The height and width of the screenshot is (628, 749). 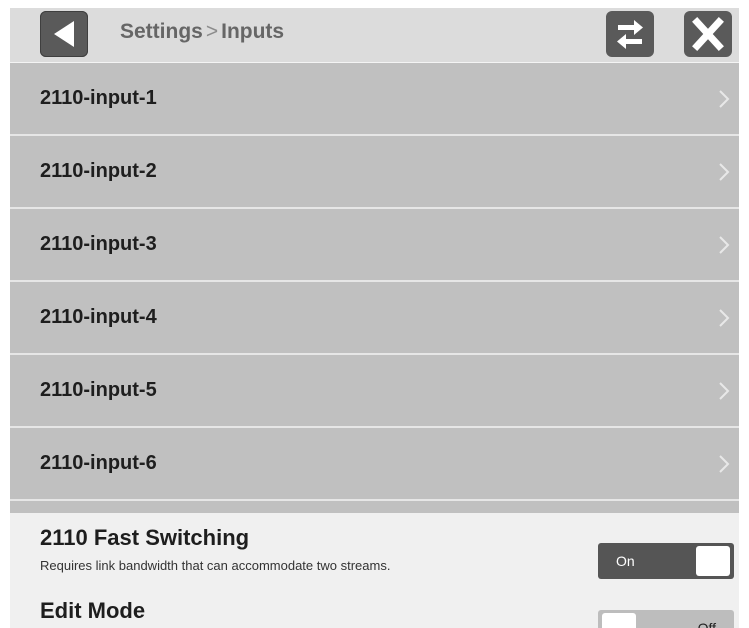 What do you see at coordinates (706, 624) in the screenshot?
I see `toggle-state-label: Off` at bounding box center [706, 624].